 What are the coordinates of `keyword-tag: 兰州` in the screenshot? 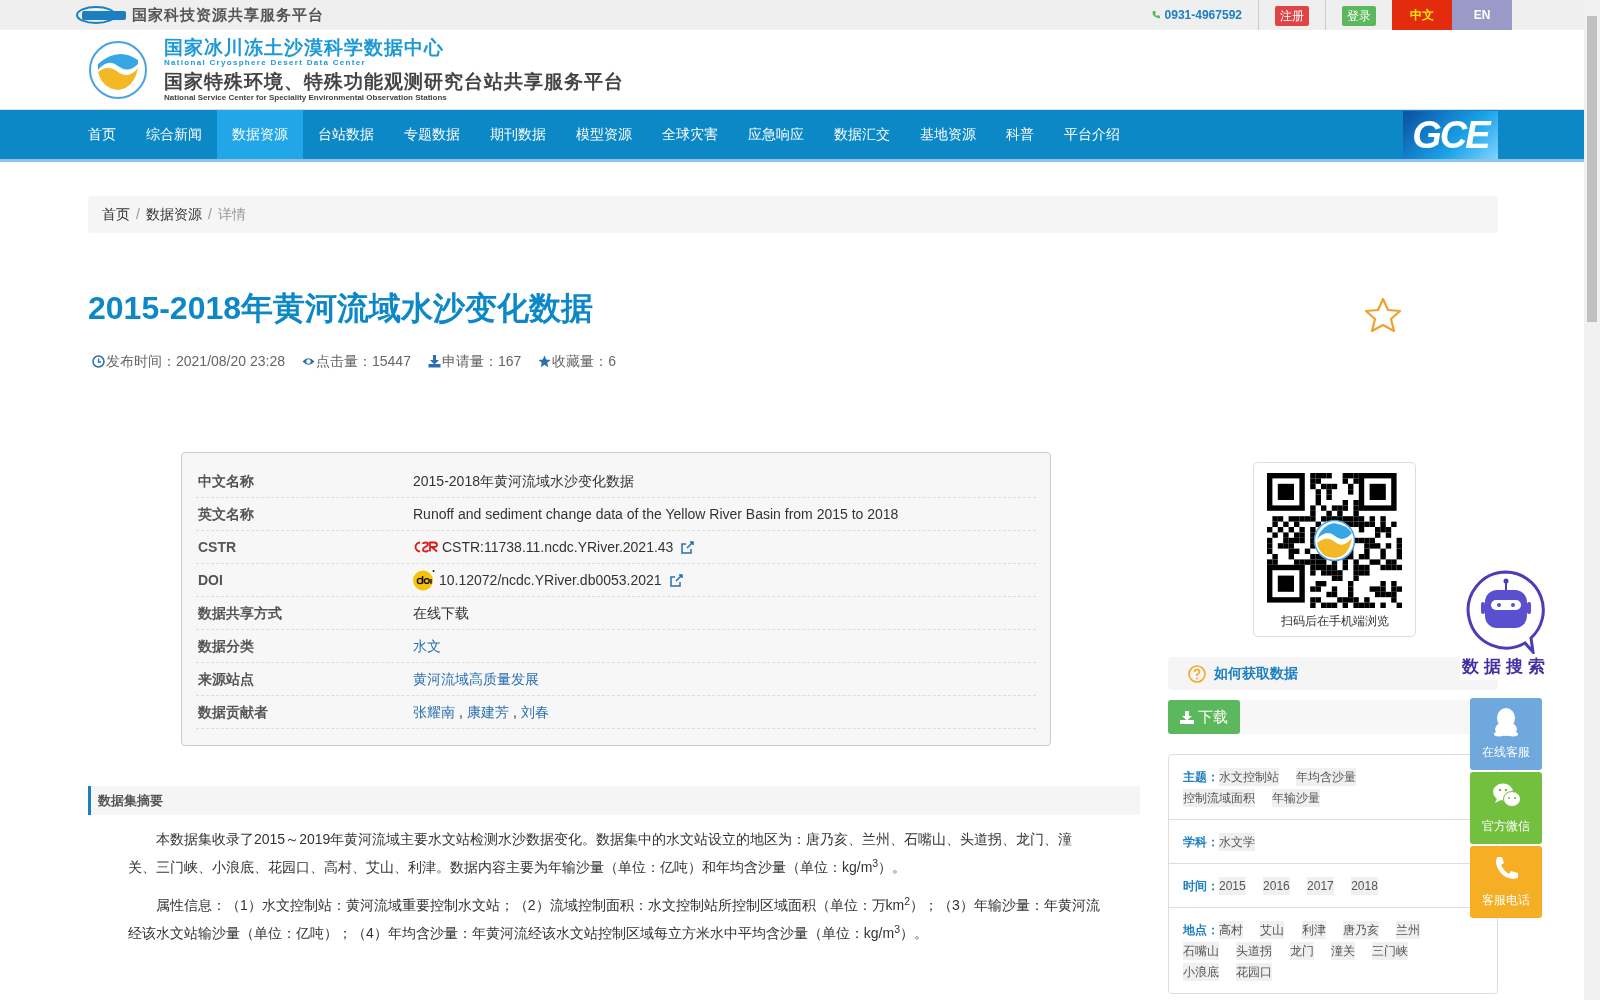 It's located at (1408, 930).